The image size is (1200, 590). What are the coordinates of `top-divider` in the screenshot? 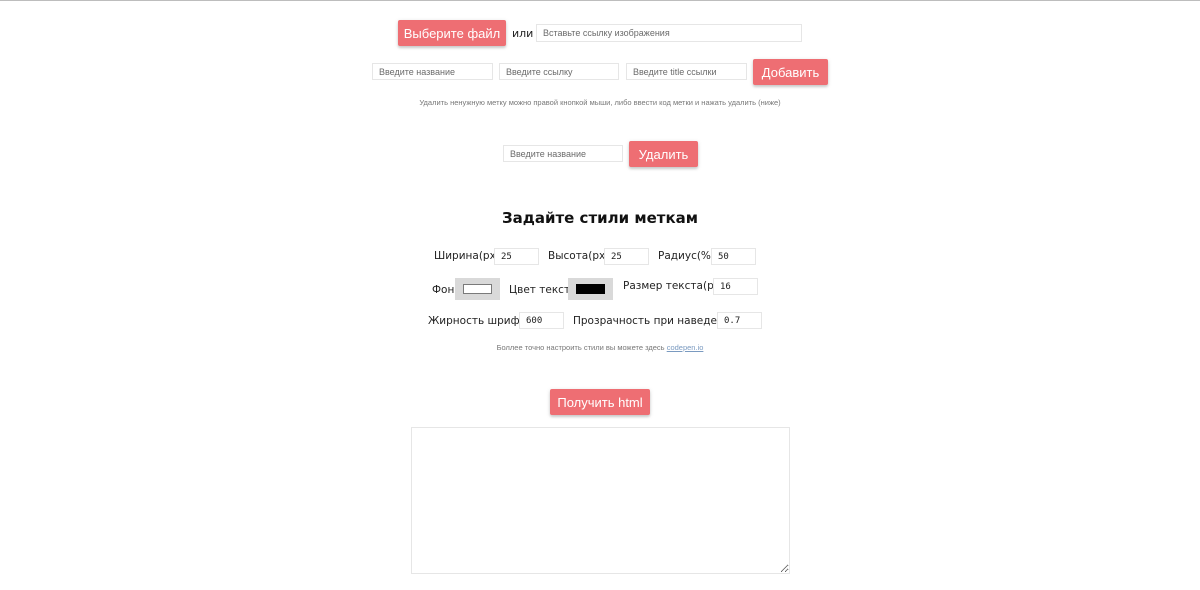 It's located at (600, 0).